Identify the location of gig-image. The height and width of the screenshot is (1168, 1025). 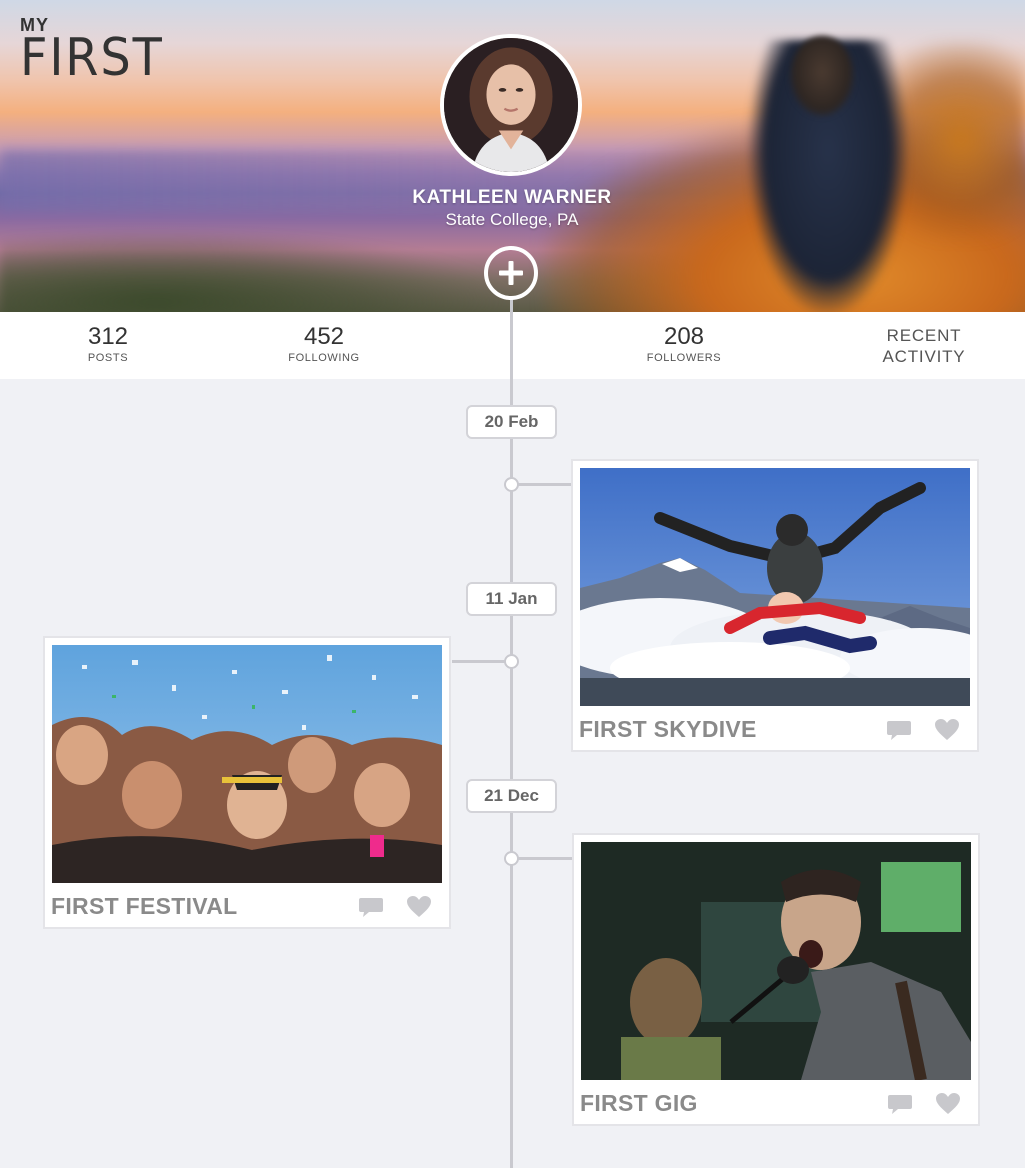
(776, 961).